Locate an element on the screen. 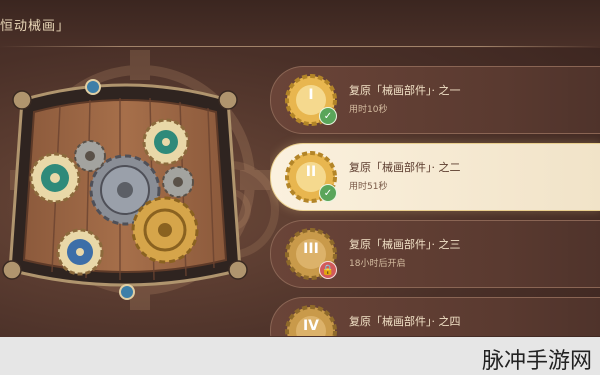 This screenshot has width=600, height=375. quest-title: 复原「械画部件」· 之二 is located at coordinates (405, 167).